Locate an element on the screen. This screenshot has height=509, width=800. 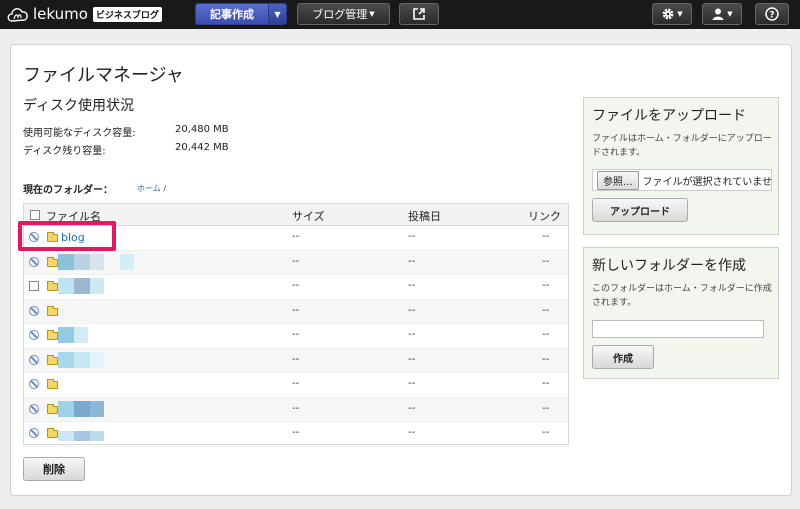
external-link-icon is located at coordinates (419, 14).